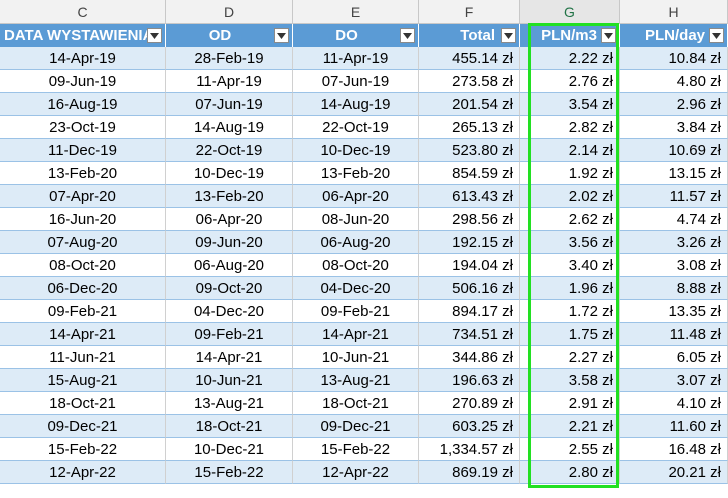 The width and height of the screenshot is (728, 498). What do you see at coordinates (469, 219) in the screenshot?
I see `cell-total: 298.56 zł` at bounding box center [469, 219].